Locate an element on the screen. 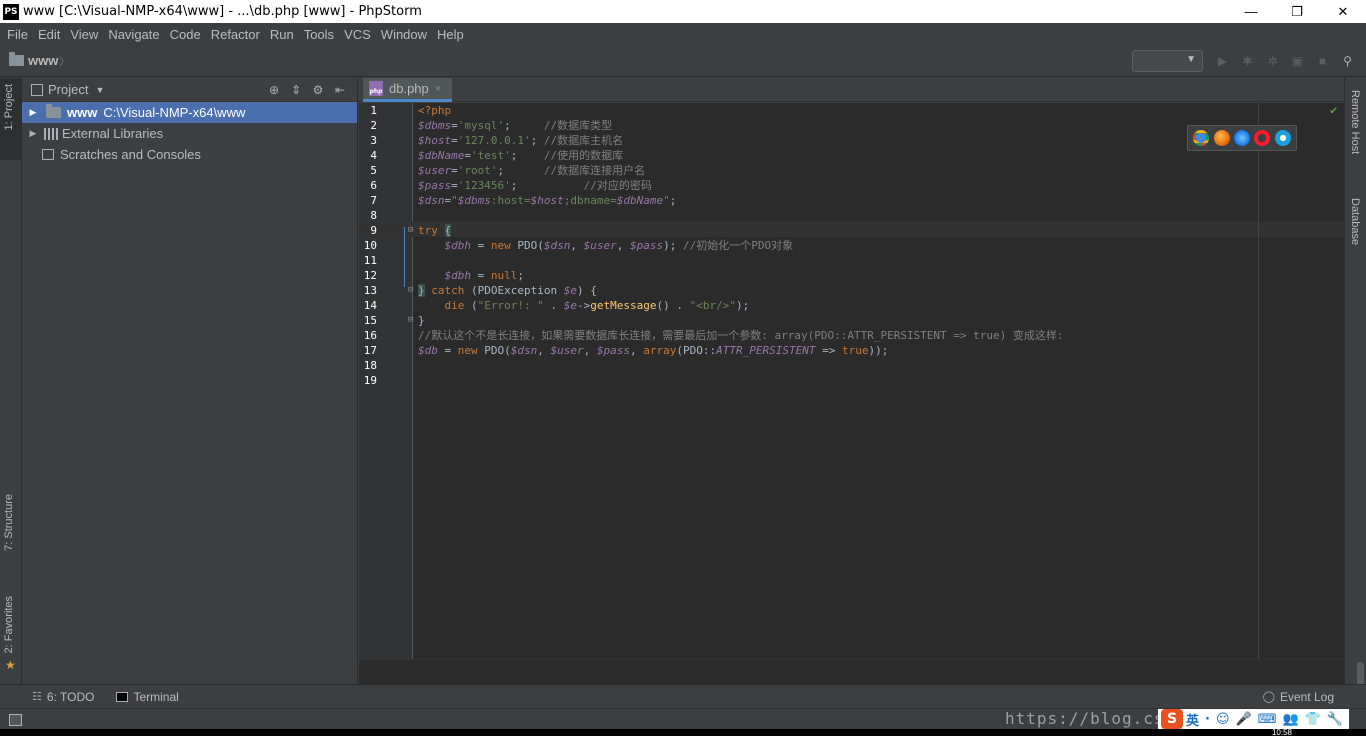 This screenshot has width=1366, height=736. chrome-icon is located at coordinates (1201, 138).